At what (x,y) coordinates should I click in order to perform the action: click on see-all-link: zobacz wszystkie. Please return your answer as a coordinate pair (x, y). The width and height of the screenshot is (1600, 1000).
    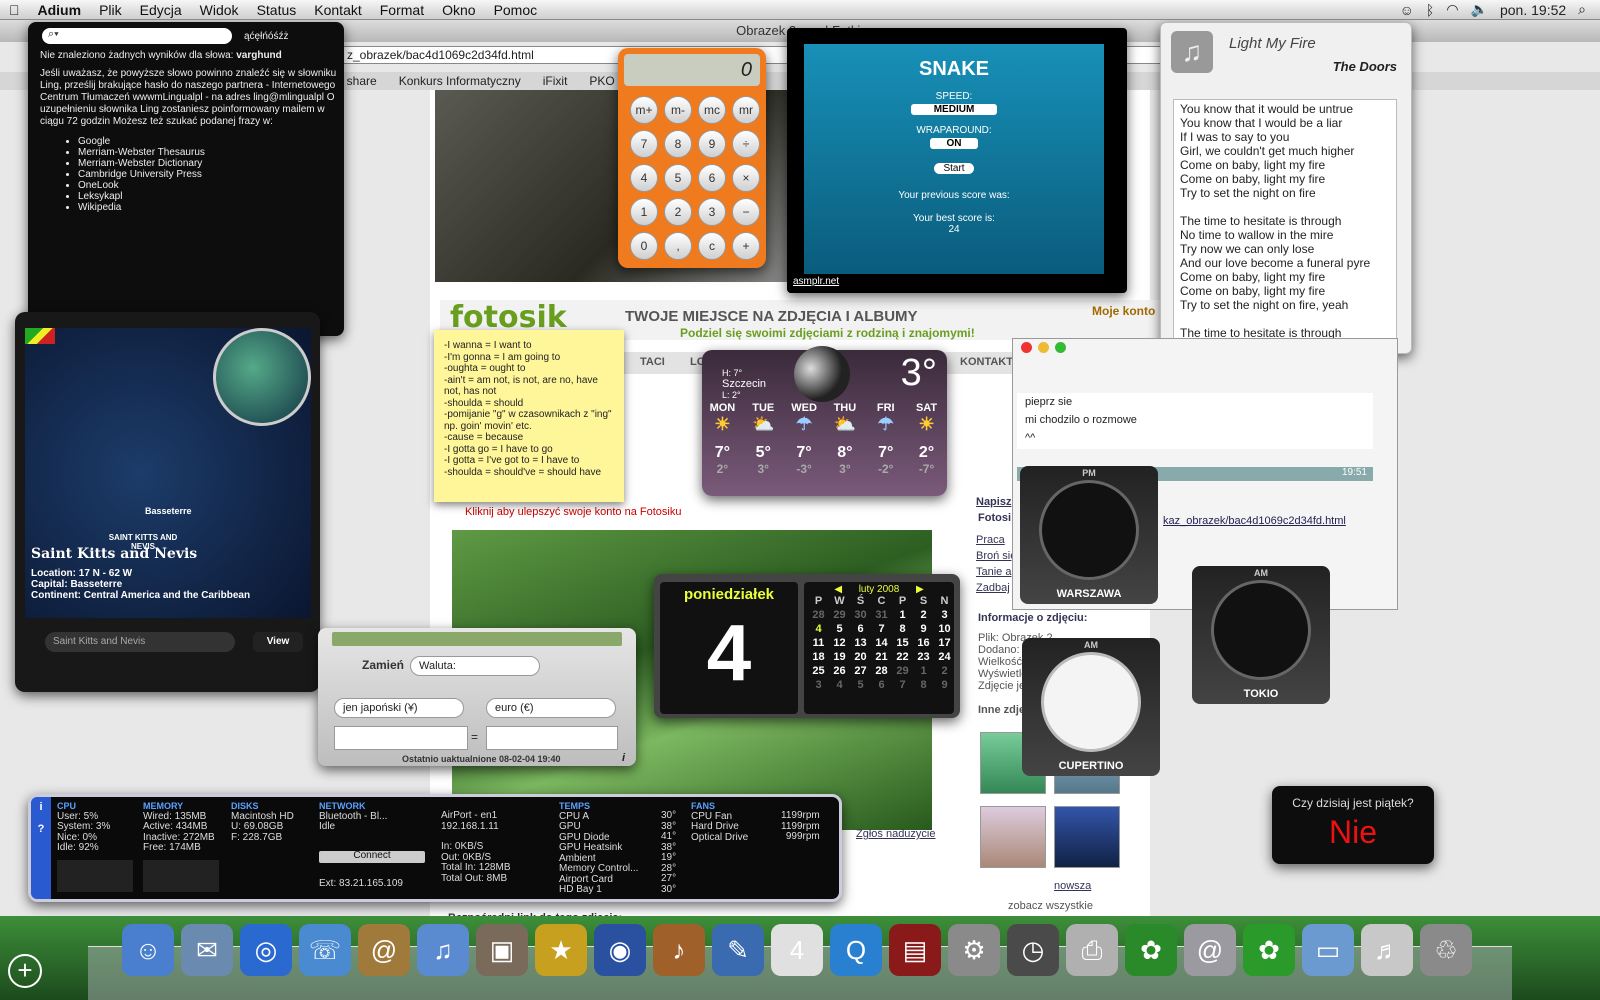
    Looking at the image, I should click on (1050, 906).